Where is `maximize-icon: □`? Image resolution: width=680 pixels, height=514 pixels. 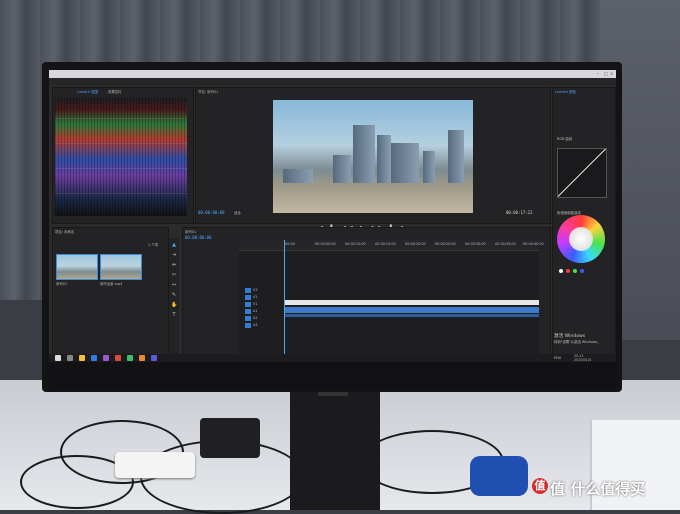
maximize-icon: □ is located at coordinates (606, 73).